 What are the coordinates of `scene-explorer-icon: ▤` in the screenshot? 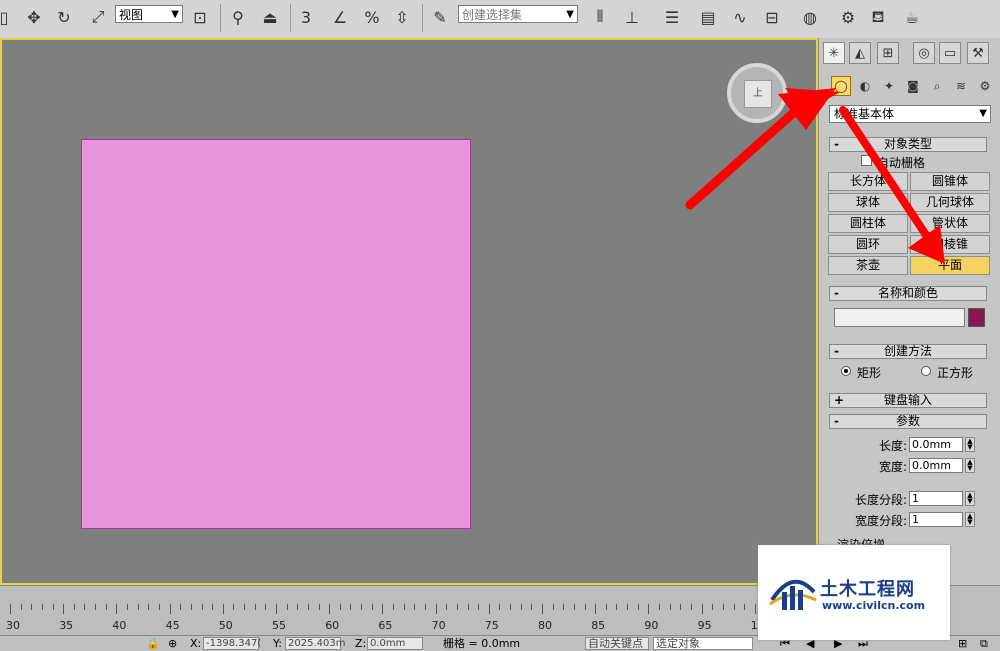 It's located at (708, 17).